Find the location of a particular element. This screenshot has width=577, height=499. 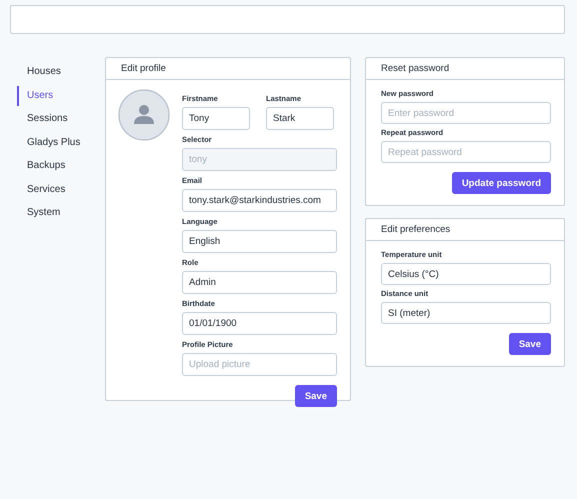

text-field: Upload picture is located at coordinates (259, 364).